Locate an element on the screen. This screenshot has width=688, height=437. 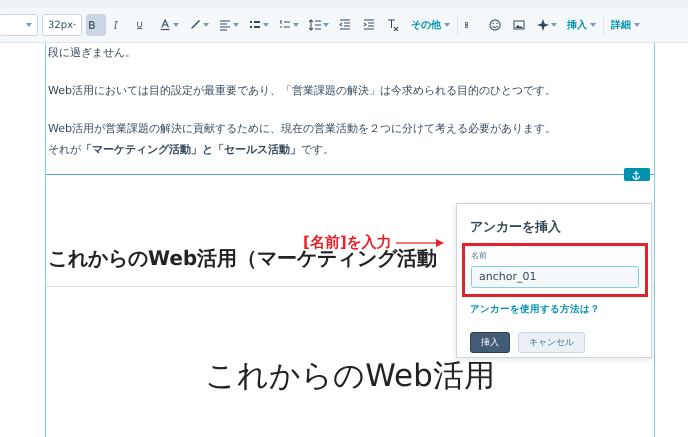
text-color-icon is located at coordinates (166, 25).